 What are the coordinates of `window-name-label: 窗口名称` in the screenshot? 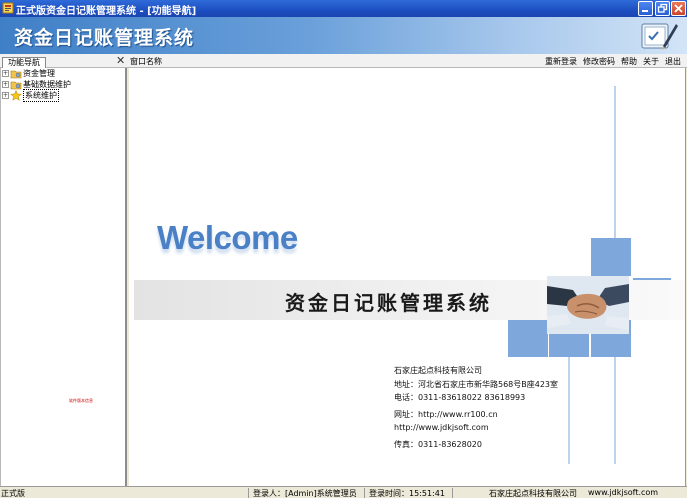 It's located at (146, 61).